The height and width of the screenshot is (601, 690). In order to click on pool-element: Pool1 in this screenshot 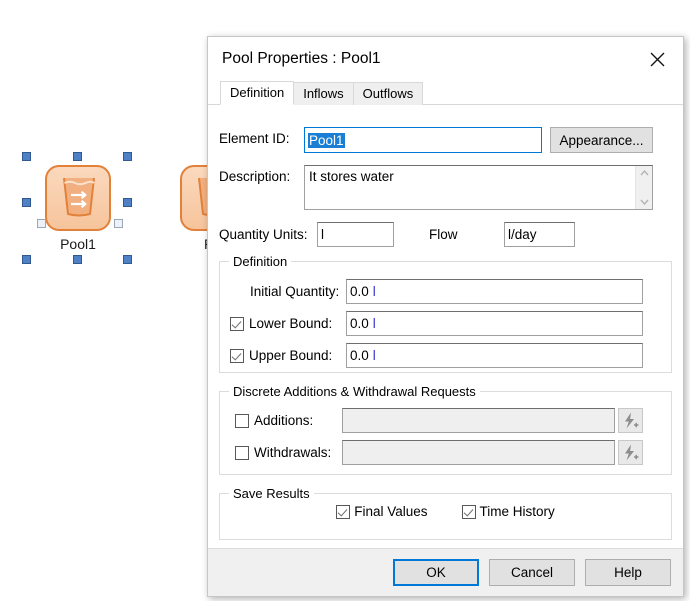, I will do `click(78, 208)`.